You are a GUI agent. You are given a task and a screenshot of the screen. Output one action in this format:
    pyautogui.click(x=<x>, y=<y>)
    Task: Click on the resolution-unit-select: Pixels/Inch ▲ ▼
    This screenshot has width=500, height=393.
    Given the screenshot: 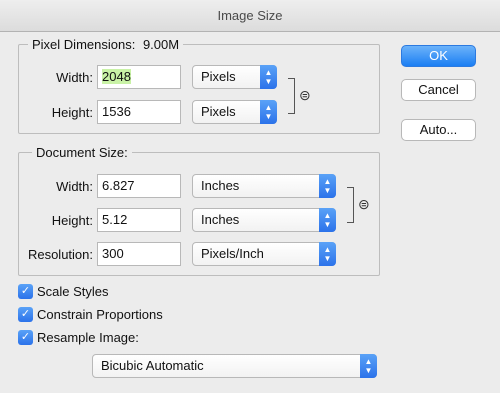 What is the action you would take?
    pyautogui.click(x=264, y=254)
    